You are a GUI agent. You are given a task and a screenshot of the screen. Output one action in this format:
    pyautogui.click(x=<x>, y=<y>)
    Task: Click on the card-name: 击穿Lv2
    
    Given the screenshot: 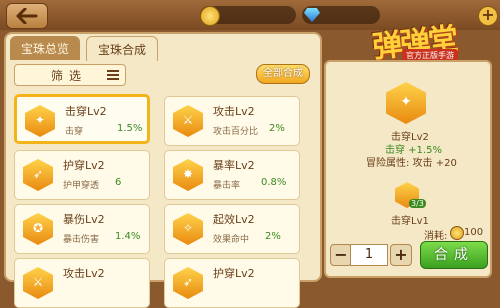 What is the action you would take?
    pyautogui.click(x=86, y=111)
    